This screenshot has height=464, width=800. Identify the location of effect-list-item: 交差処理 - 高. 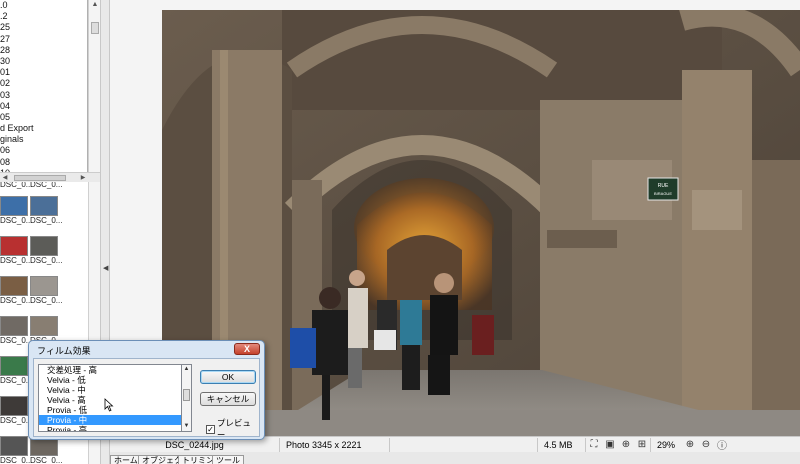
(110, 370).